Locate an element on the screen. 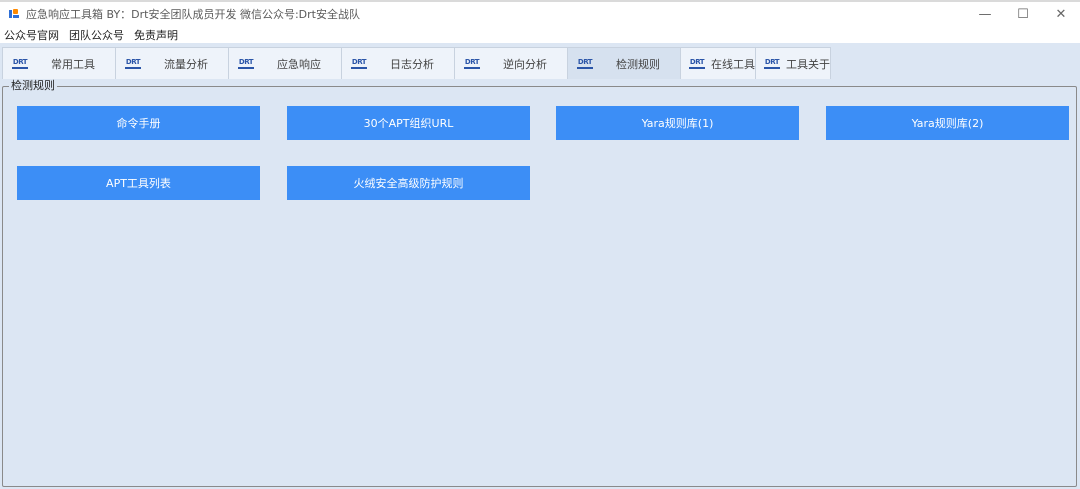 Image resolution: width=1080 pixels, height=489 pixels. tab-label: 逆向分析 is located at coordinates (525, 64).